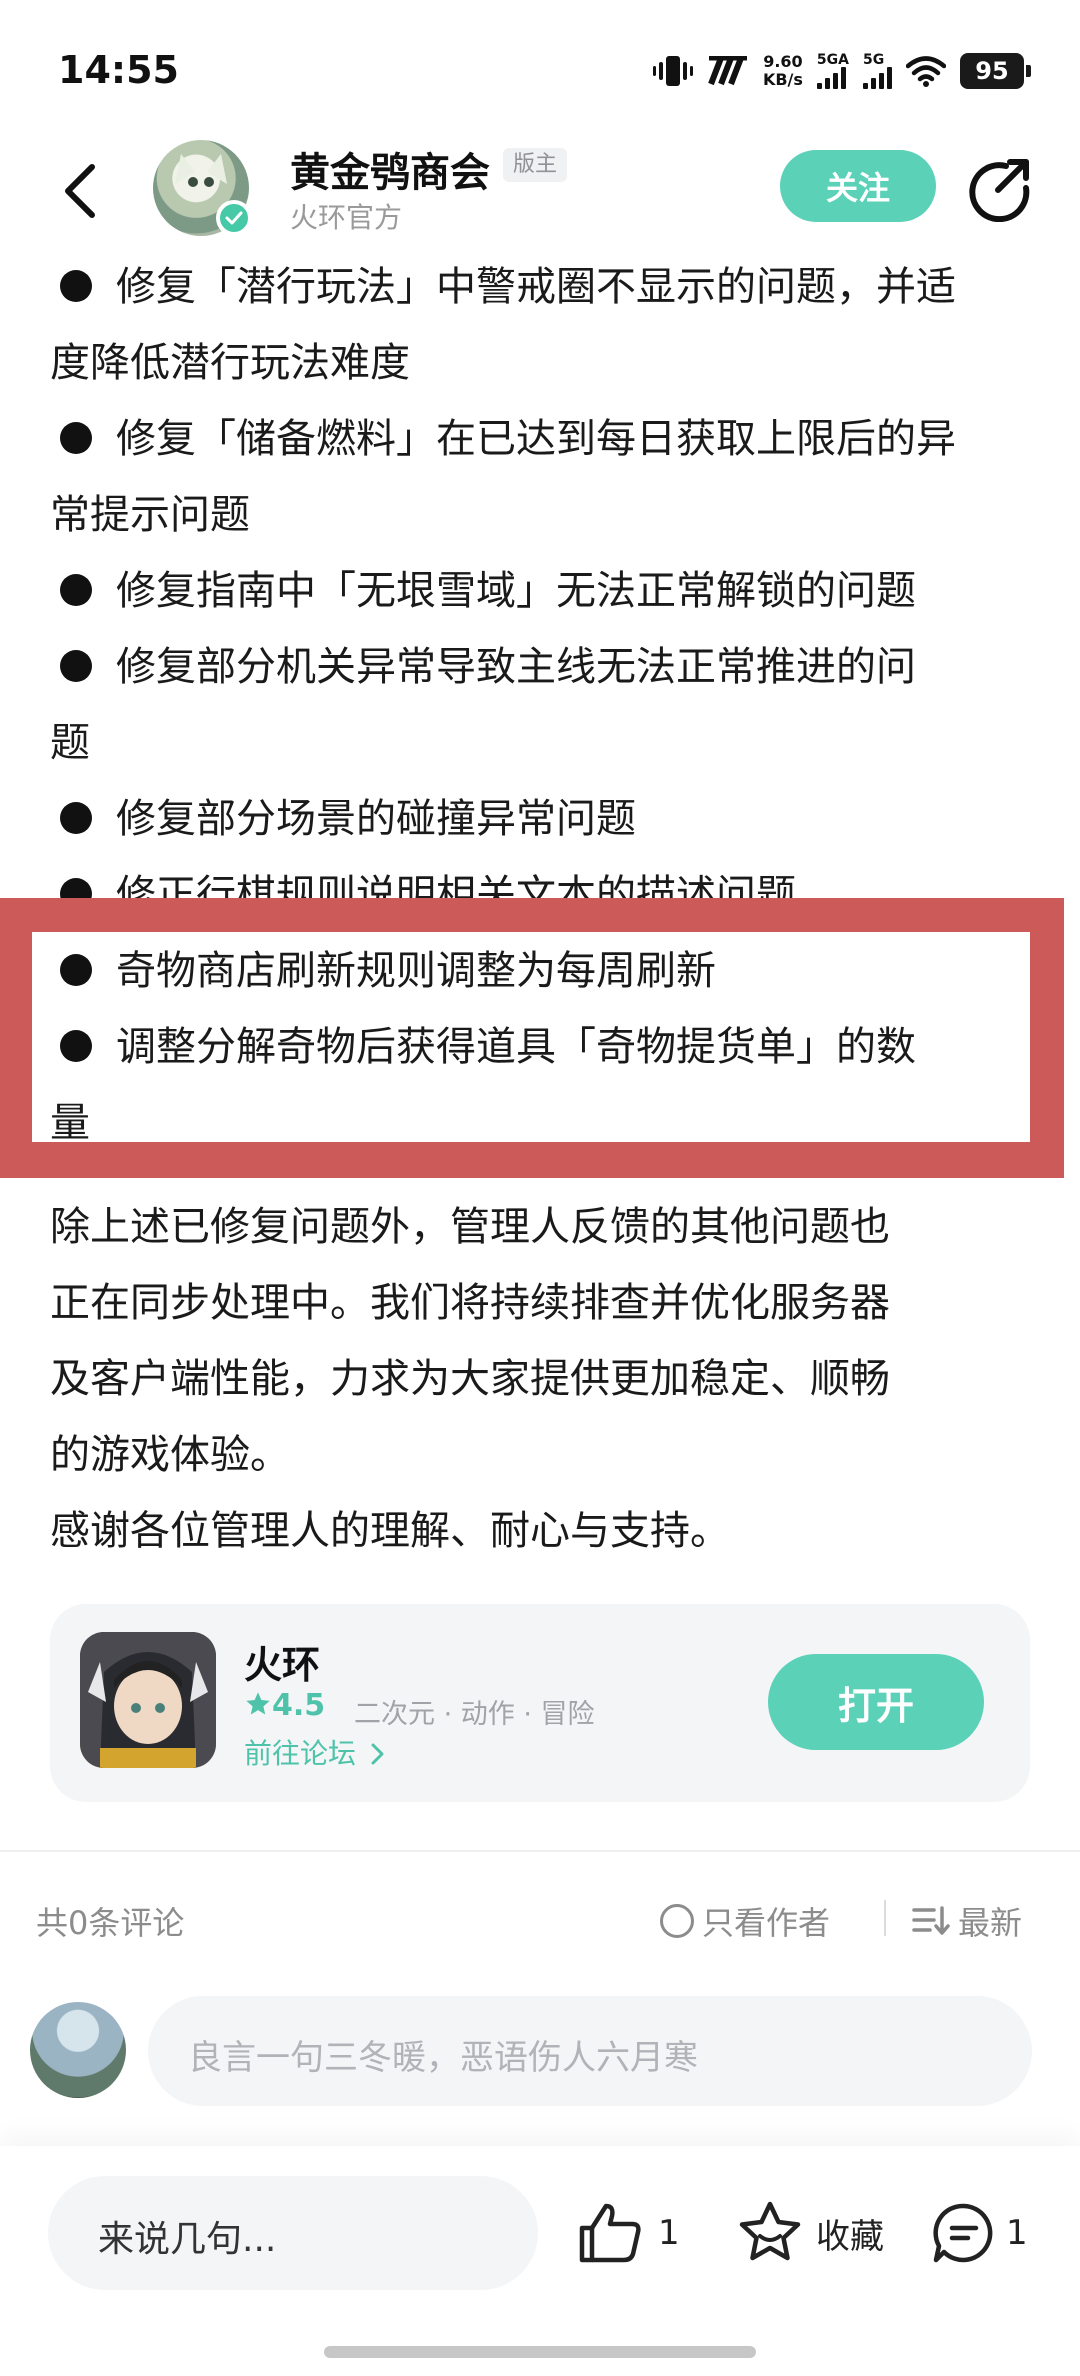 This screenshot has width=1080, height=2376. I want to click on paragraph-line: 除上述已修复问题外，管理人反馈的其他问题也, so click(470, 1227).